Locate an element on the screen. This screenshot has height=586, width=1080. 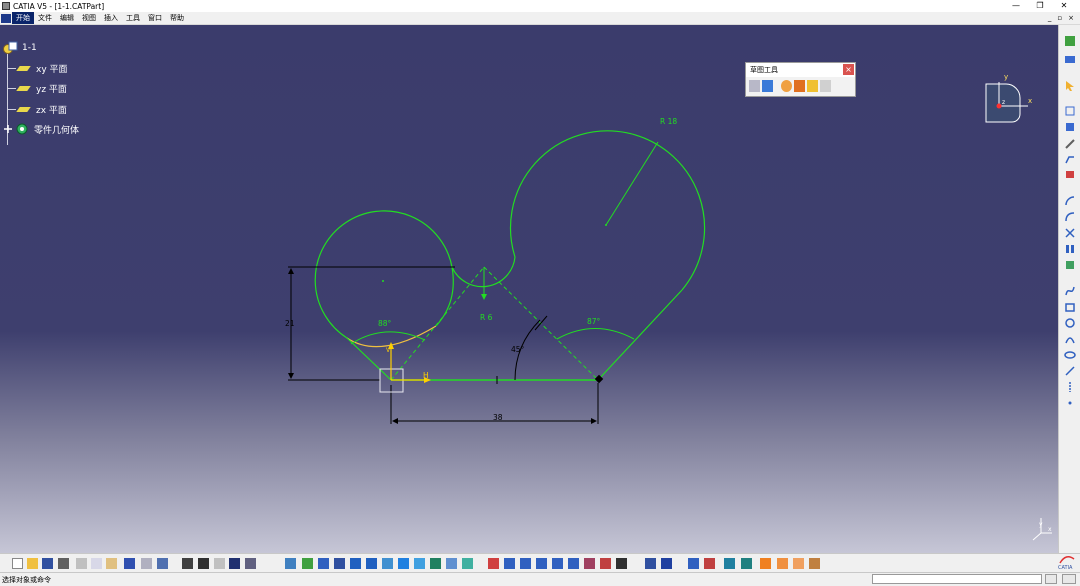
profile-icon is located at coordinates (1070, 159).